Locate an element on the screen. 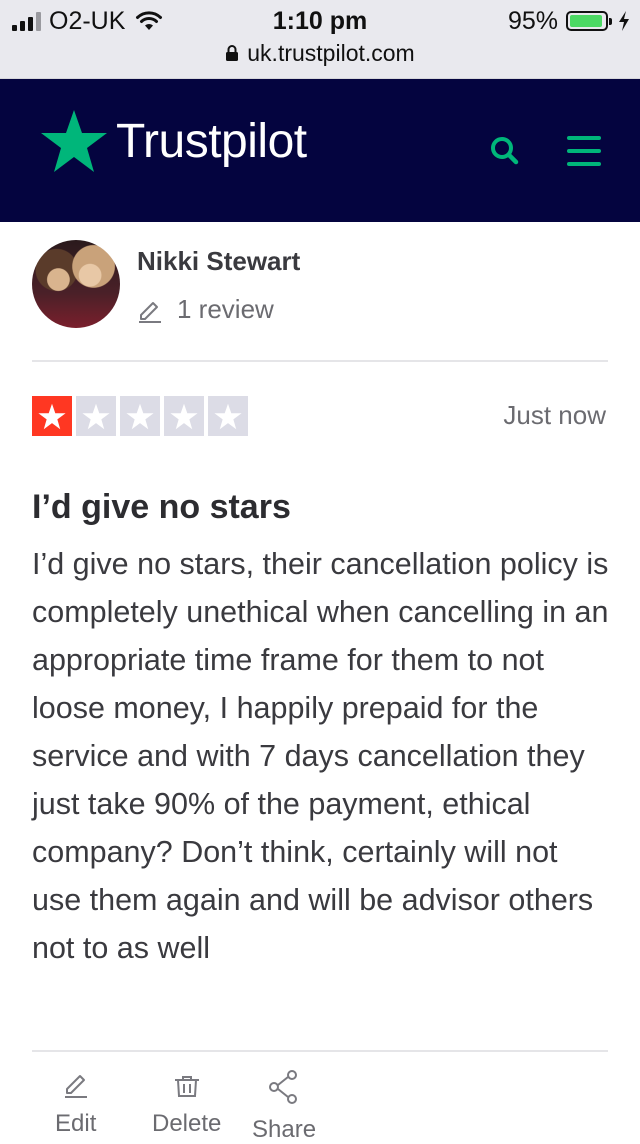  battery-percent: 95% is located at coordinates (532, 20).